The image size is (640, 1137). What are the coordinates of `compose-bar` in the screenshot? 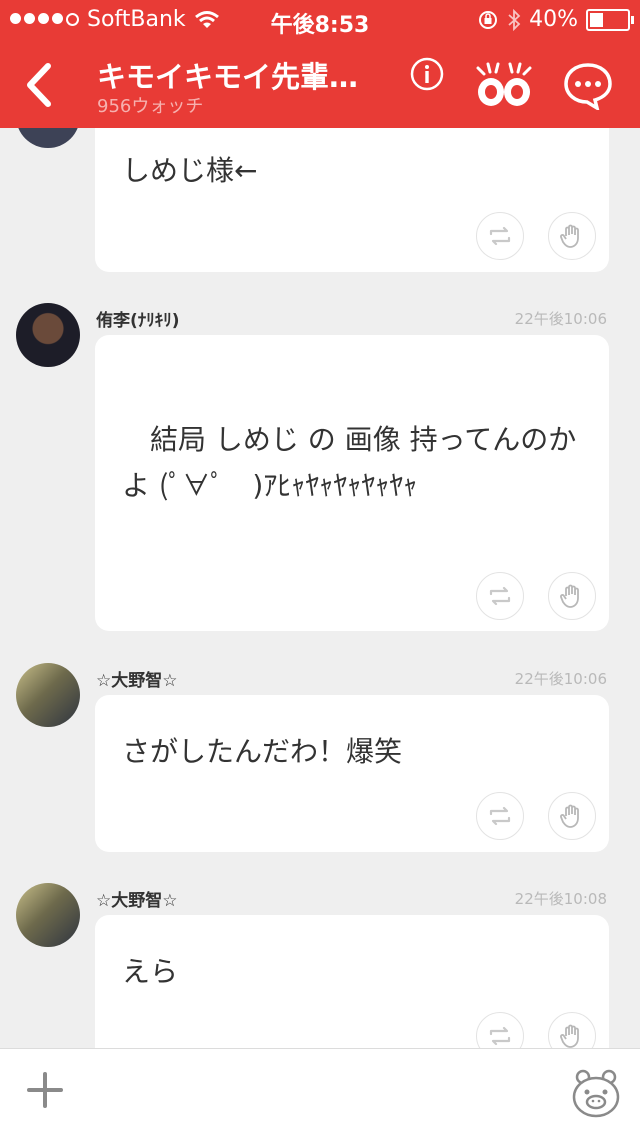 It's located at (320, 1092).